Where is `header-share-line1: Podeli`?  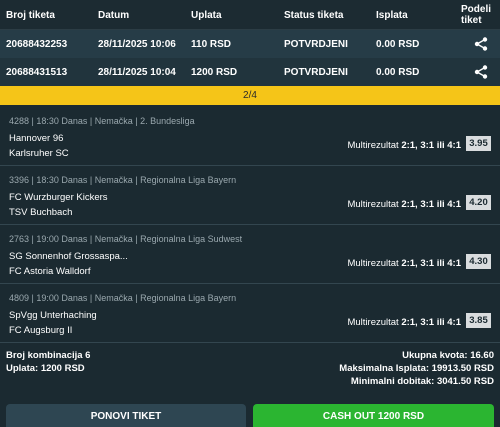 header-share-line1: Podeli is located at coordinates (476, 9).